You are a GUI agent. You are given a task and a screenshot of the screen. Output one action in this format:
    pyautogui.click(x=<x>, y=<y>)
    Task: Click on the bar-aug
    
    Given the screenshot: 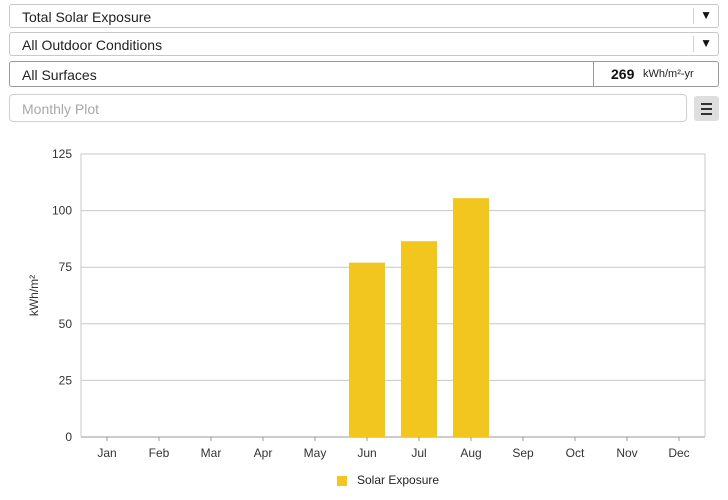 What is the action you would take?
    pyautogui.click(x=471, y=317)
    